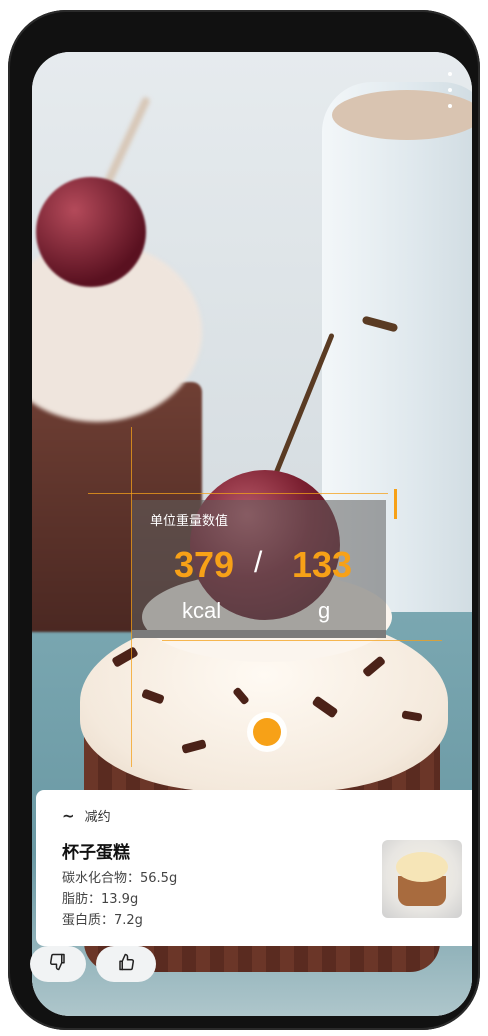  What do you see at coordinates (254, 868) in the screenshot?
I see `food-result-card: ~ 减约 杯子蛋糕 碳水化合物：56.5g 脂肪：13.9g 蛋白质：7.2g` at bounding box center [254, 868].